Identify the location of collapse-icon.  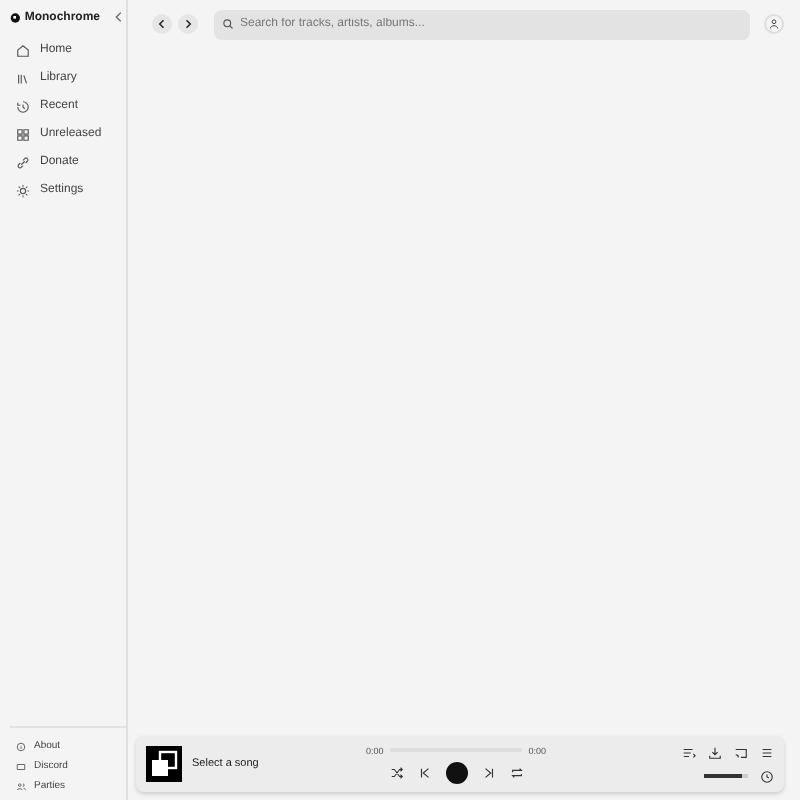
(119, 17).